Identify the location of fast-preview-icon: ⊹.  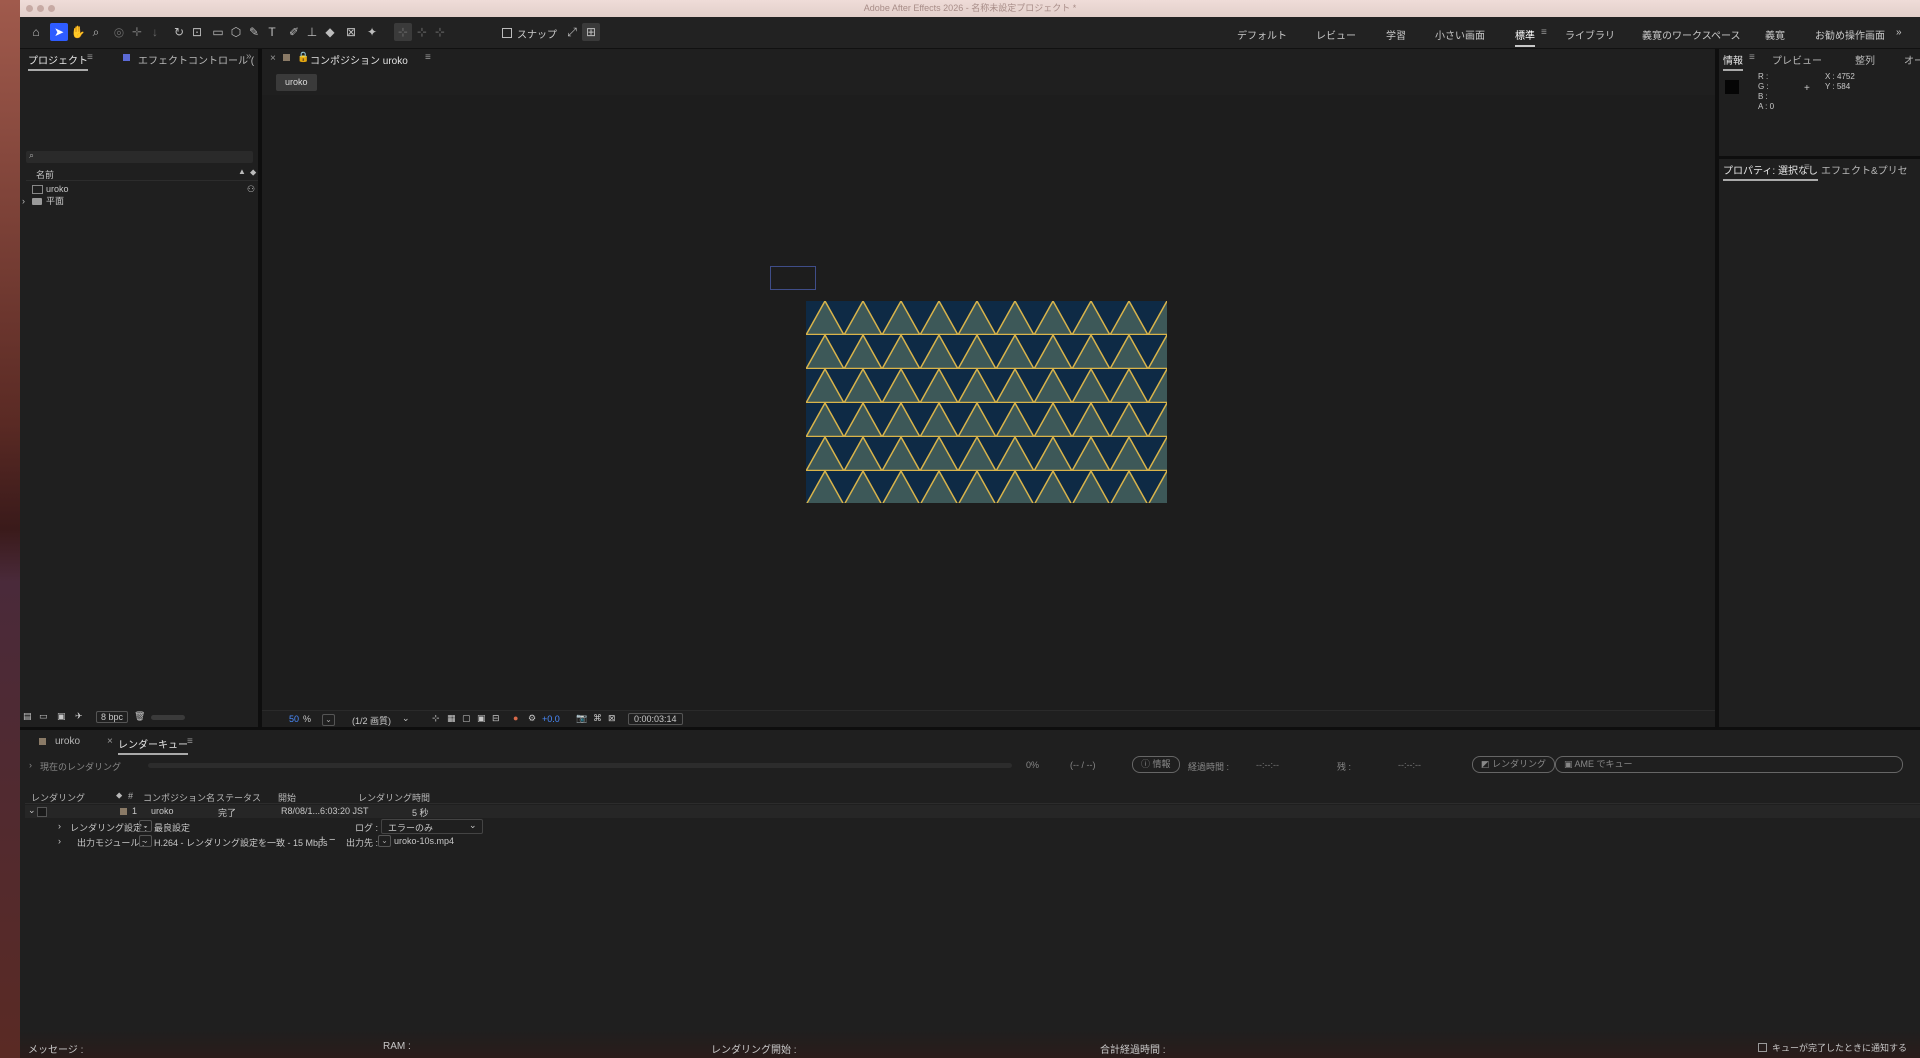
(436, 718).